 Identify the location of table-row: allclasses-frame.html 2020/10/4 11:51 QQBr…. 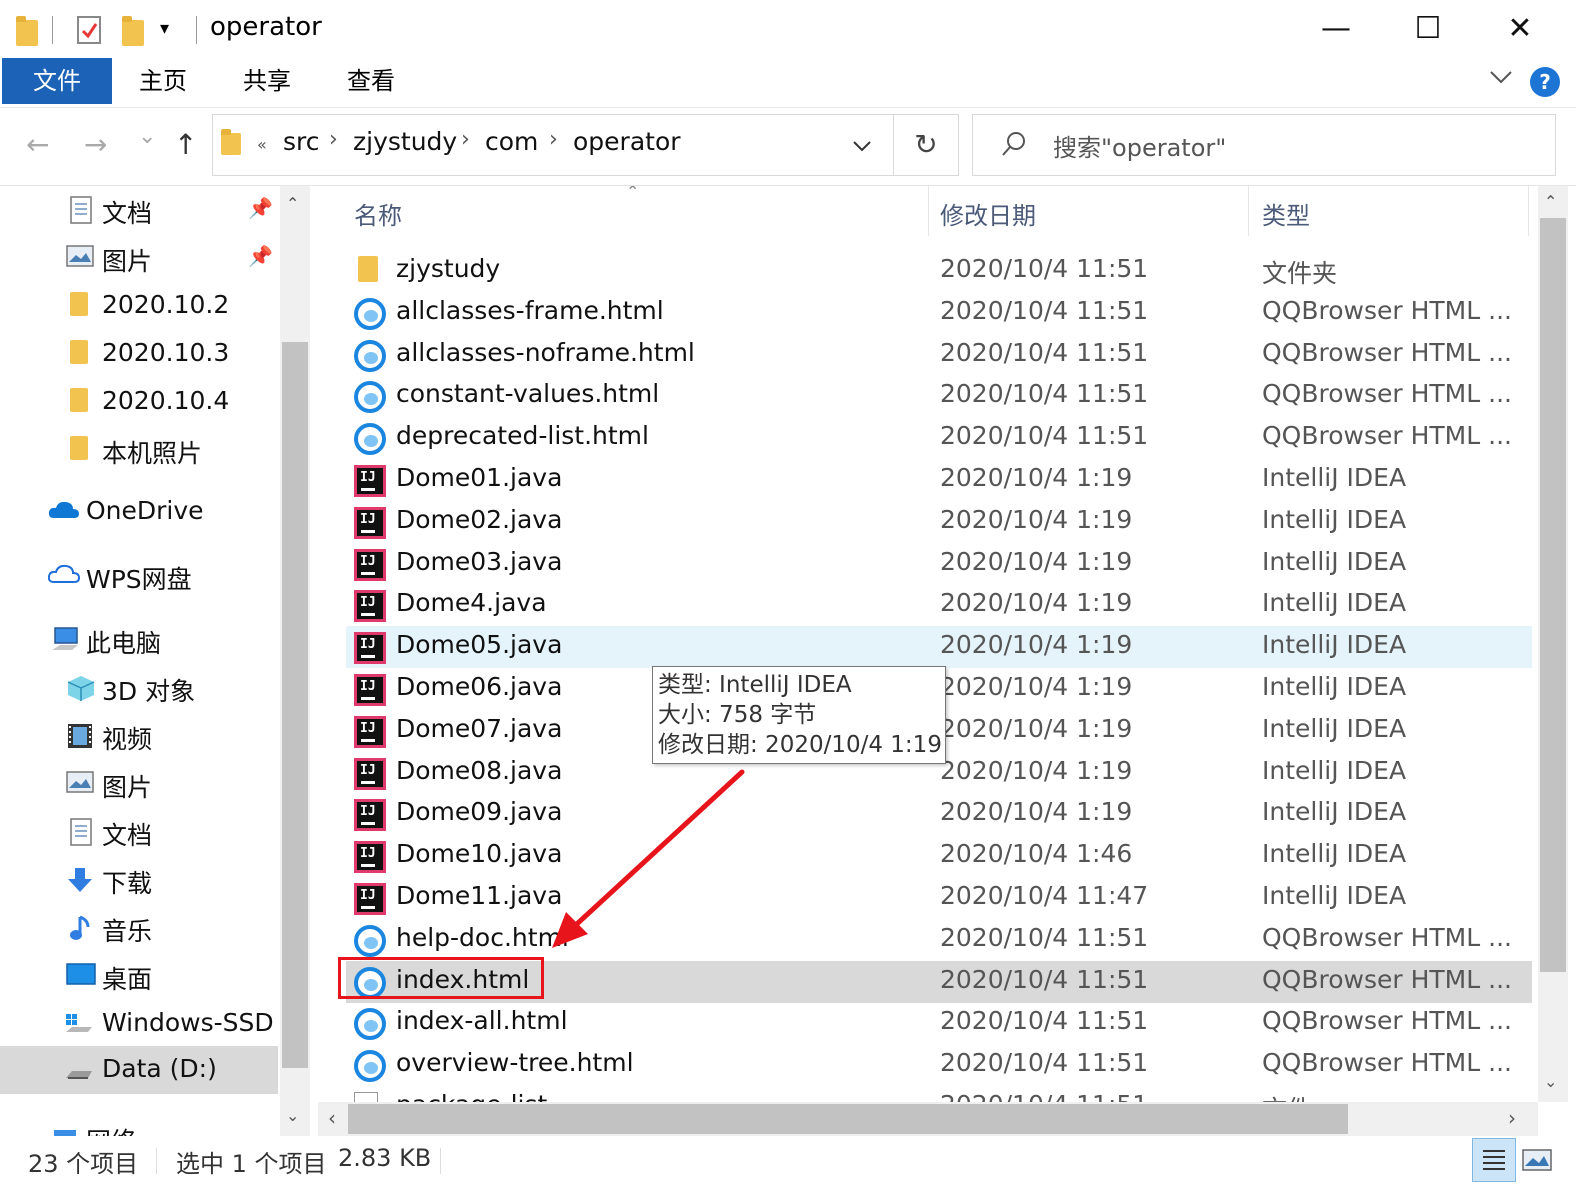
(939, 313).